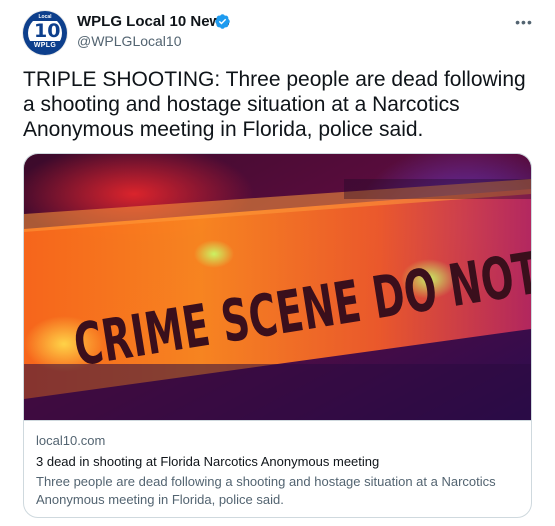 This screenshot has height=526, width=555. I want to click on avatar: Local 10 WPLG, so click(45, 33).